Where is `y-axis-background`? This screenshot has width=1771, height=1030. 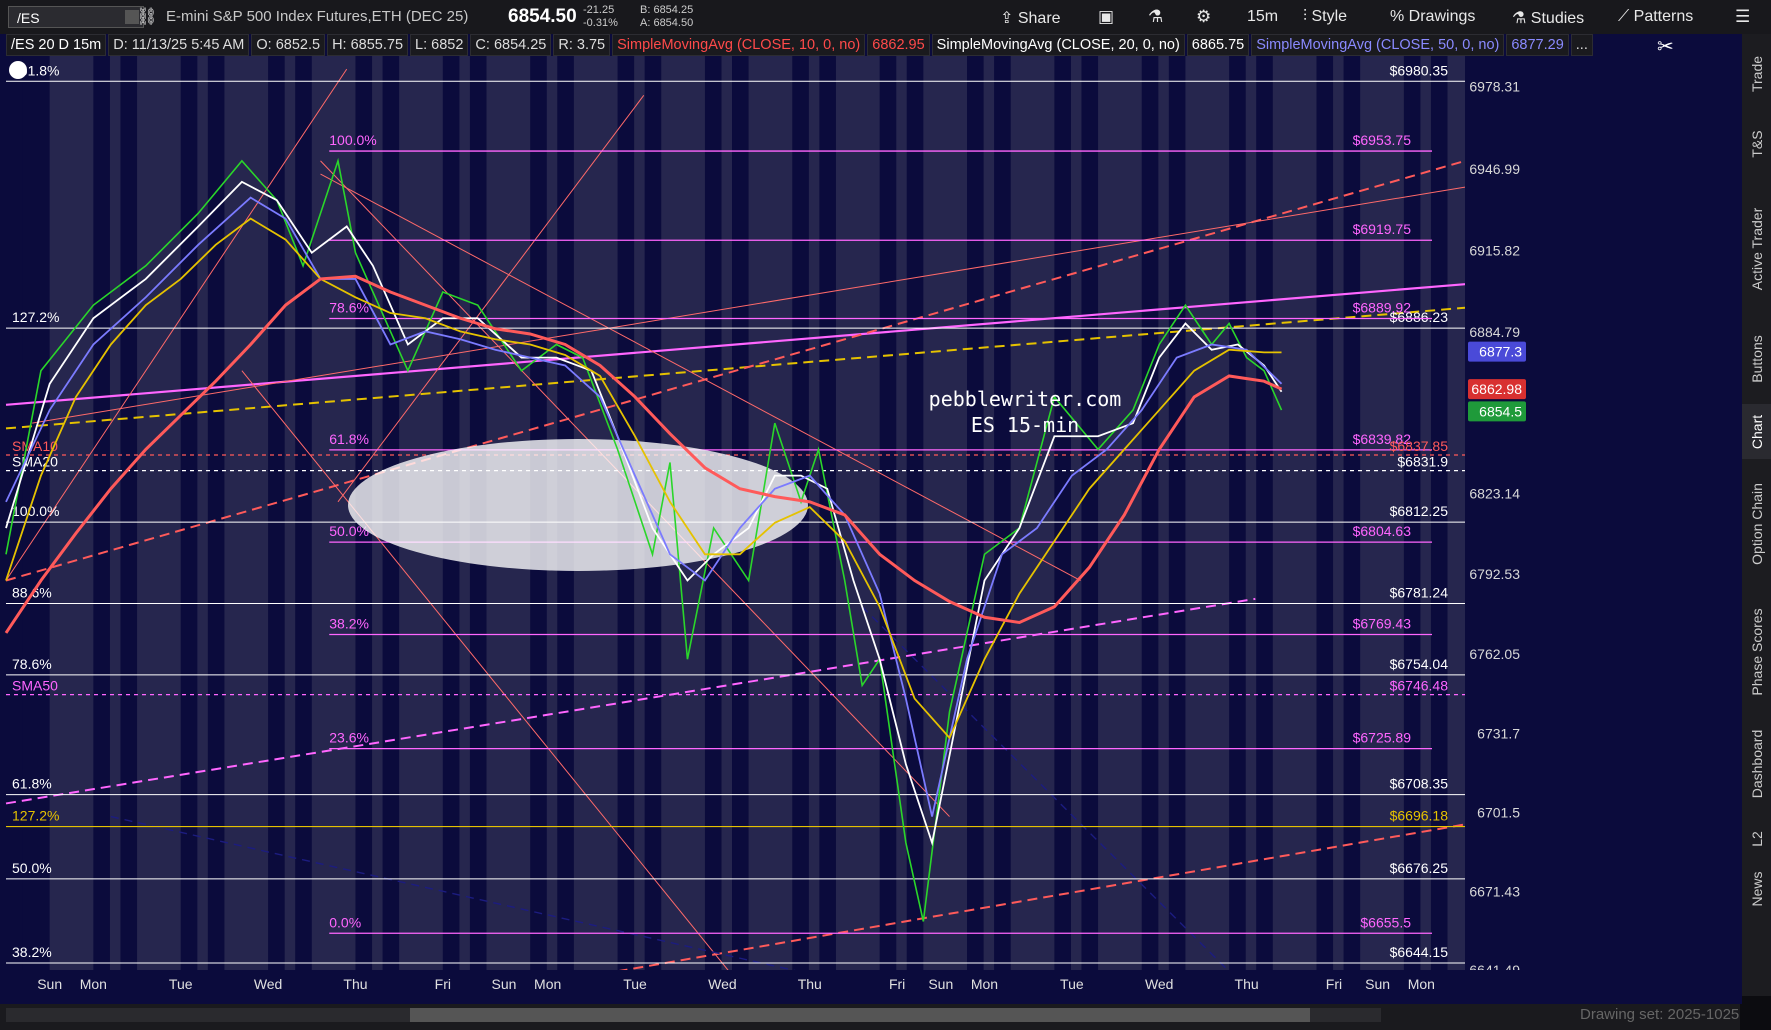
y-axis-background is located at coordinates (1603, 513).